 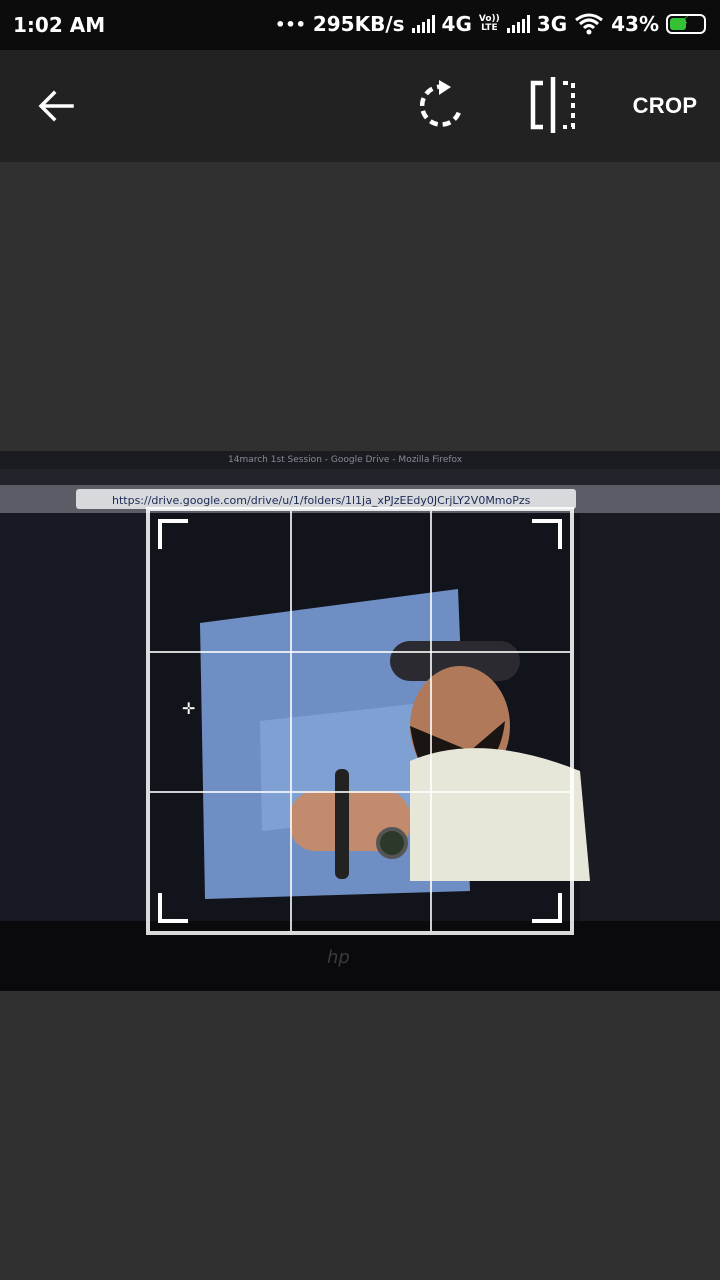 What do you see at coordinates (635, 24) in the screenshot?
I see `battery-percent: 43%` at bounding box center [635, 24].